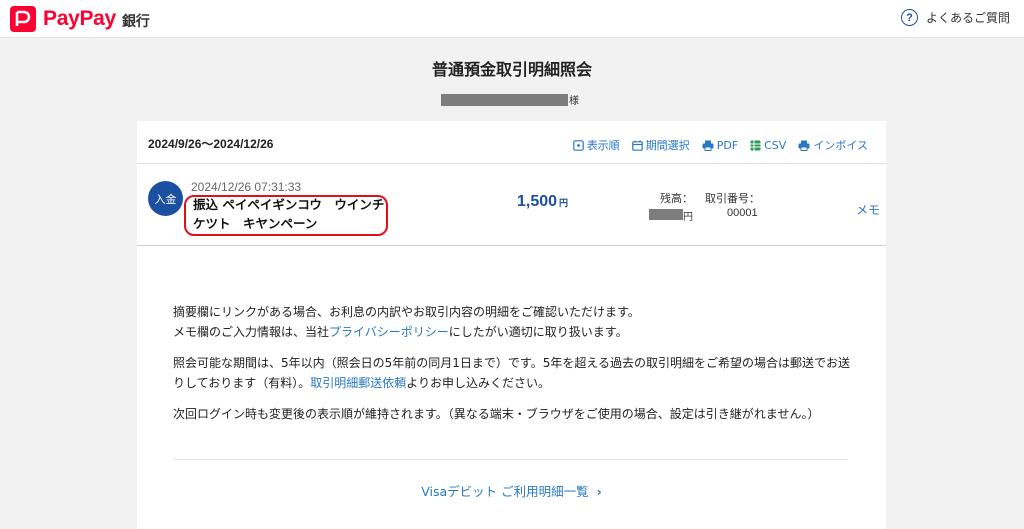 The width and height of the screenshot is (1024, 529). I want to click on period-range: 2024/9/26〜2024/12/26, so click(211, 144).